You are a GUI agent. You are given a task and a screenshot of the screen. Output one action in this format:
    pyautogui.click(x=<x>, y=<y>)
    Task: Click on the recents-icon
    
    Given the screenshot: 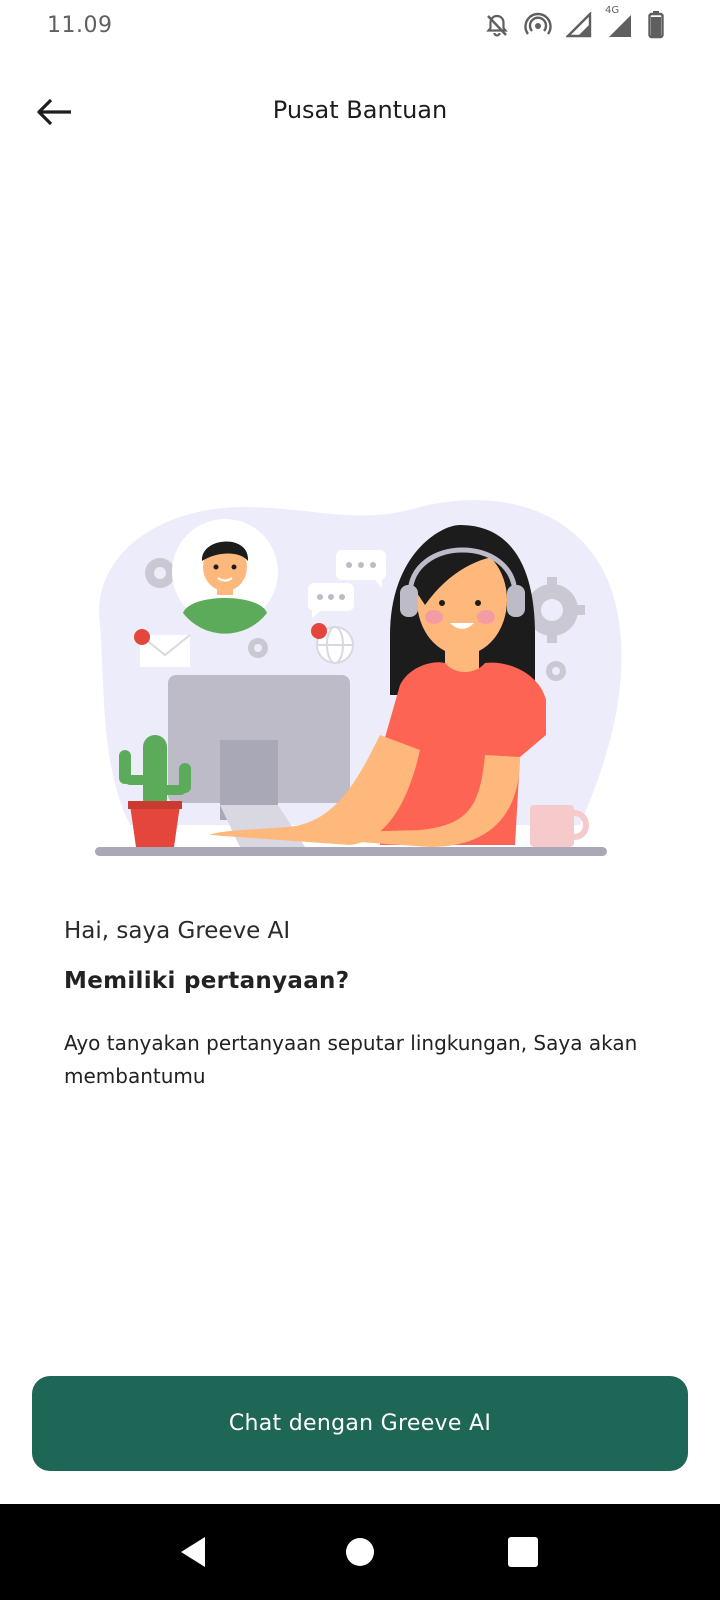 What is the action you would take?
    pyautogui.click(x=523, y=1552)
    